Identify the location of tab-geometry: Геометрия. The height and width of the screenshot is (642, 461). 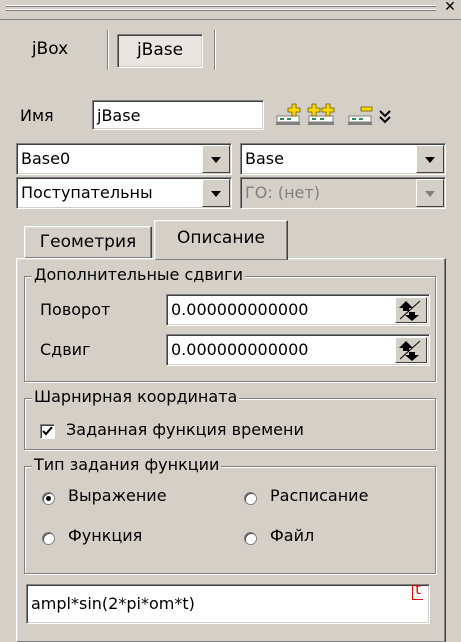
(88, 242).